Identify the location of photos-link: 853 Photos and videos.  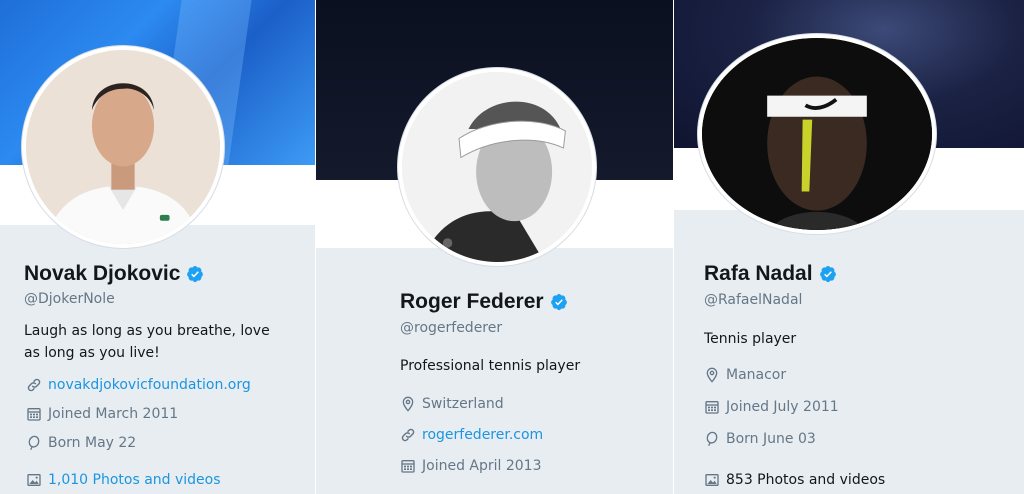
(805, 480).